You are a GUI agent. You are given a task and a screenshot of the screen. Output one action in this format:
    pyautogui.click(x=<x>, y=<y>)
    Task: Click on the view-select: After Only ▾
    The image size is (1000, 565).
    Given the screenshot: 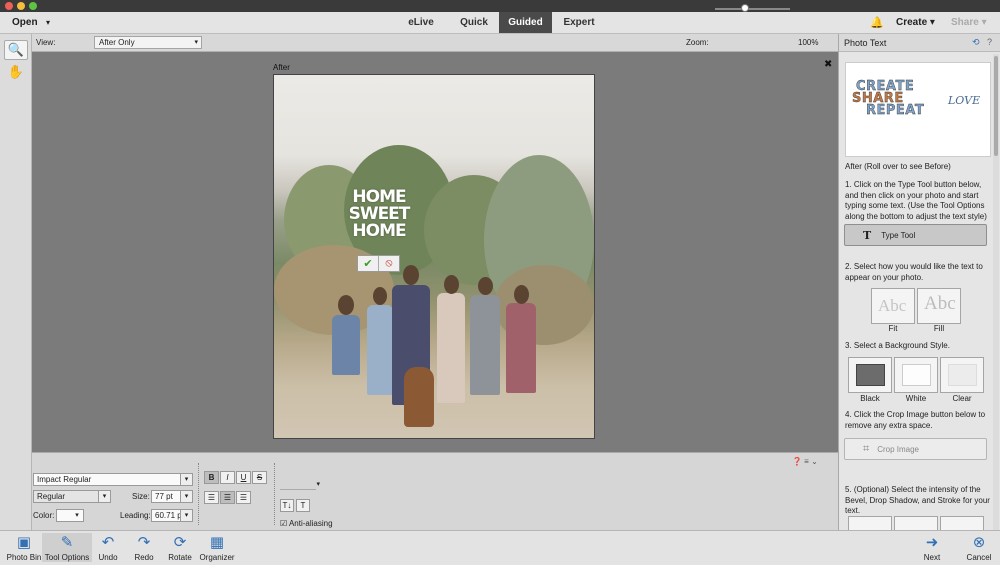 What is the action you would take?
    pyautogui.click(x=148, y=42)
    